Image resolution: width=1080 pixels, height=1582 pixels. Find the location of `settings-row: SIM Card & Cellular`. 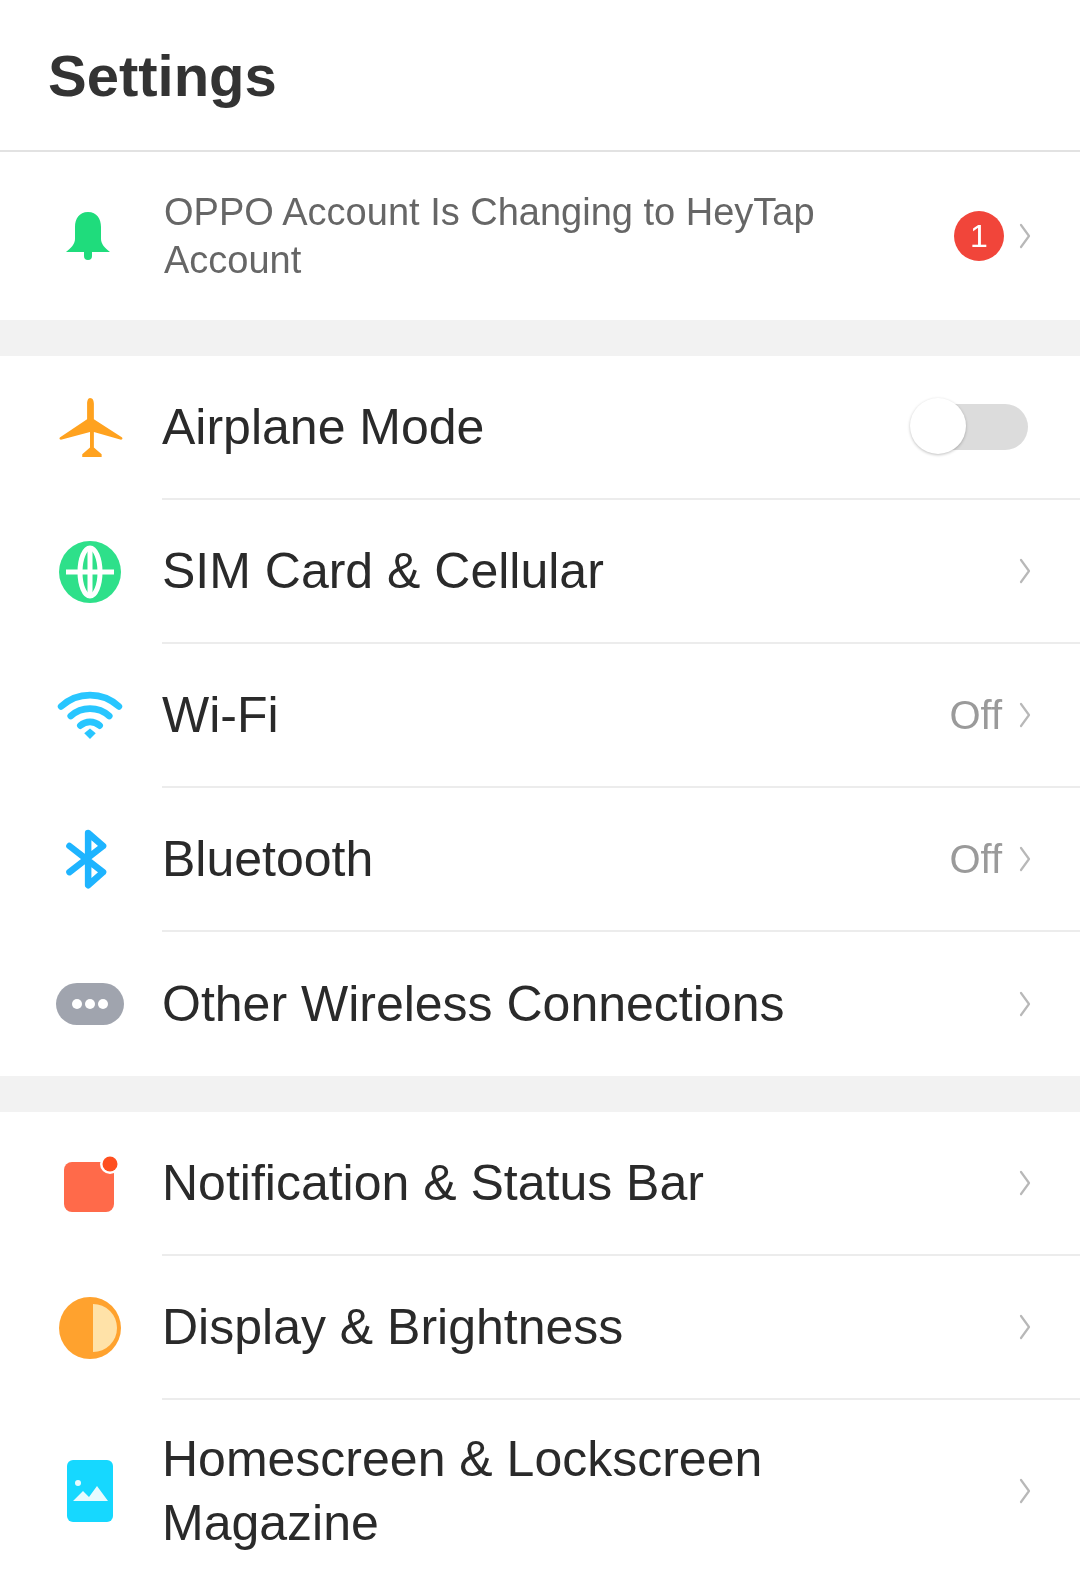

settings-row: SIM Card & Cellular is located at coordinates (540, 572).